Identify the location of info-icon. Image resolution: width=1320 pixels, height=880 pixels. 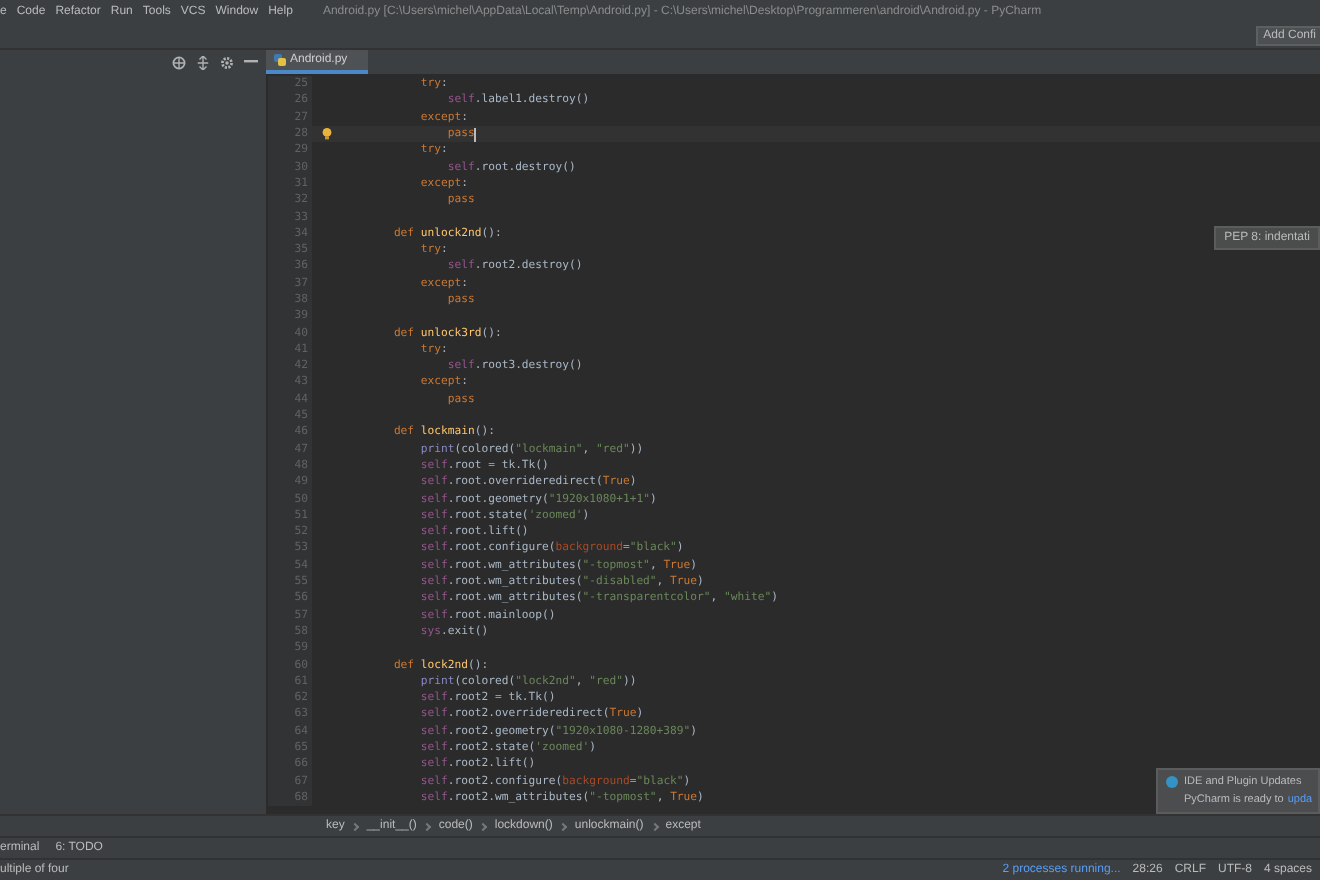
(1172, 782).